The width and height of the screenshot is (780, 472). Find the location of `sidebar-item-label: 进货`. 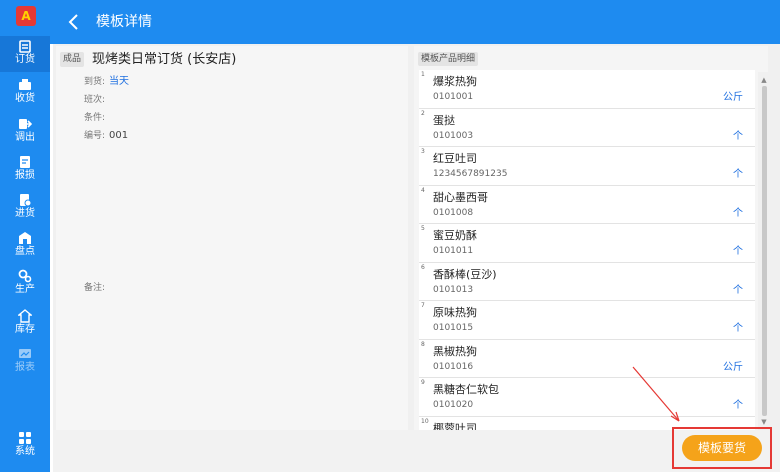

sidebar-item-label: 进货 is located at coordinates (25, 213).